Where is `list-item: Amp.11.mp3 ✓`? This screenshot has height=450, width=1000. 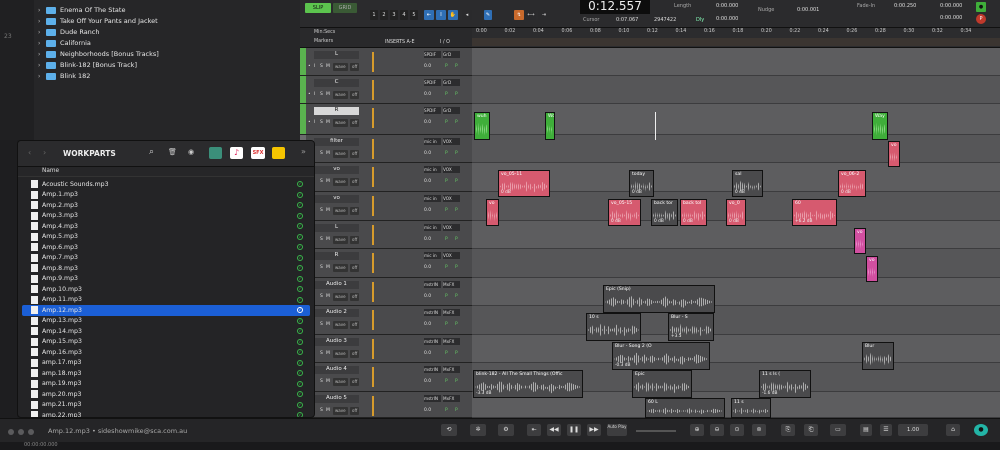
list-item: Amp.11.mp3 ✓ is located at coordinates (166, 300).